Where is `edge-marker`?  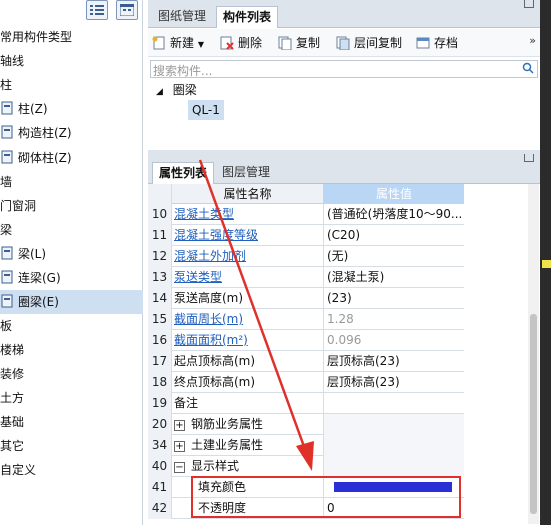
edge-marker is located at coordinates (546, 264).